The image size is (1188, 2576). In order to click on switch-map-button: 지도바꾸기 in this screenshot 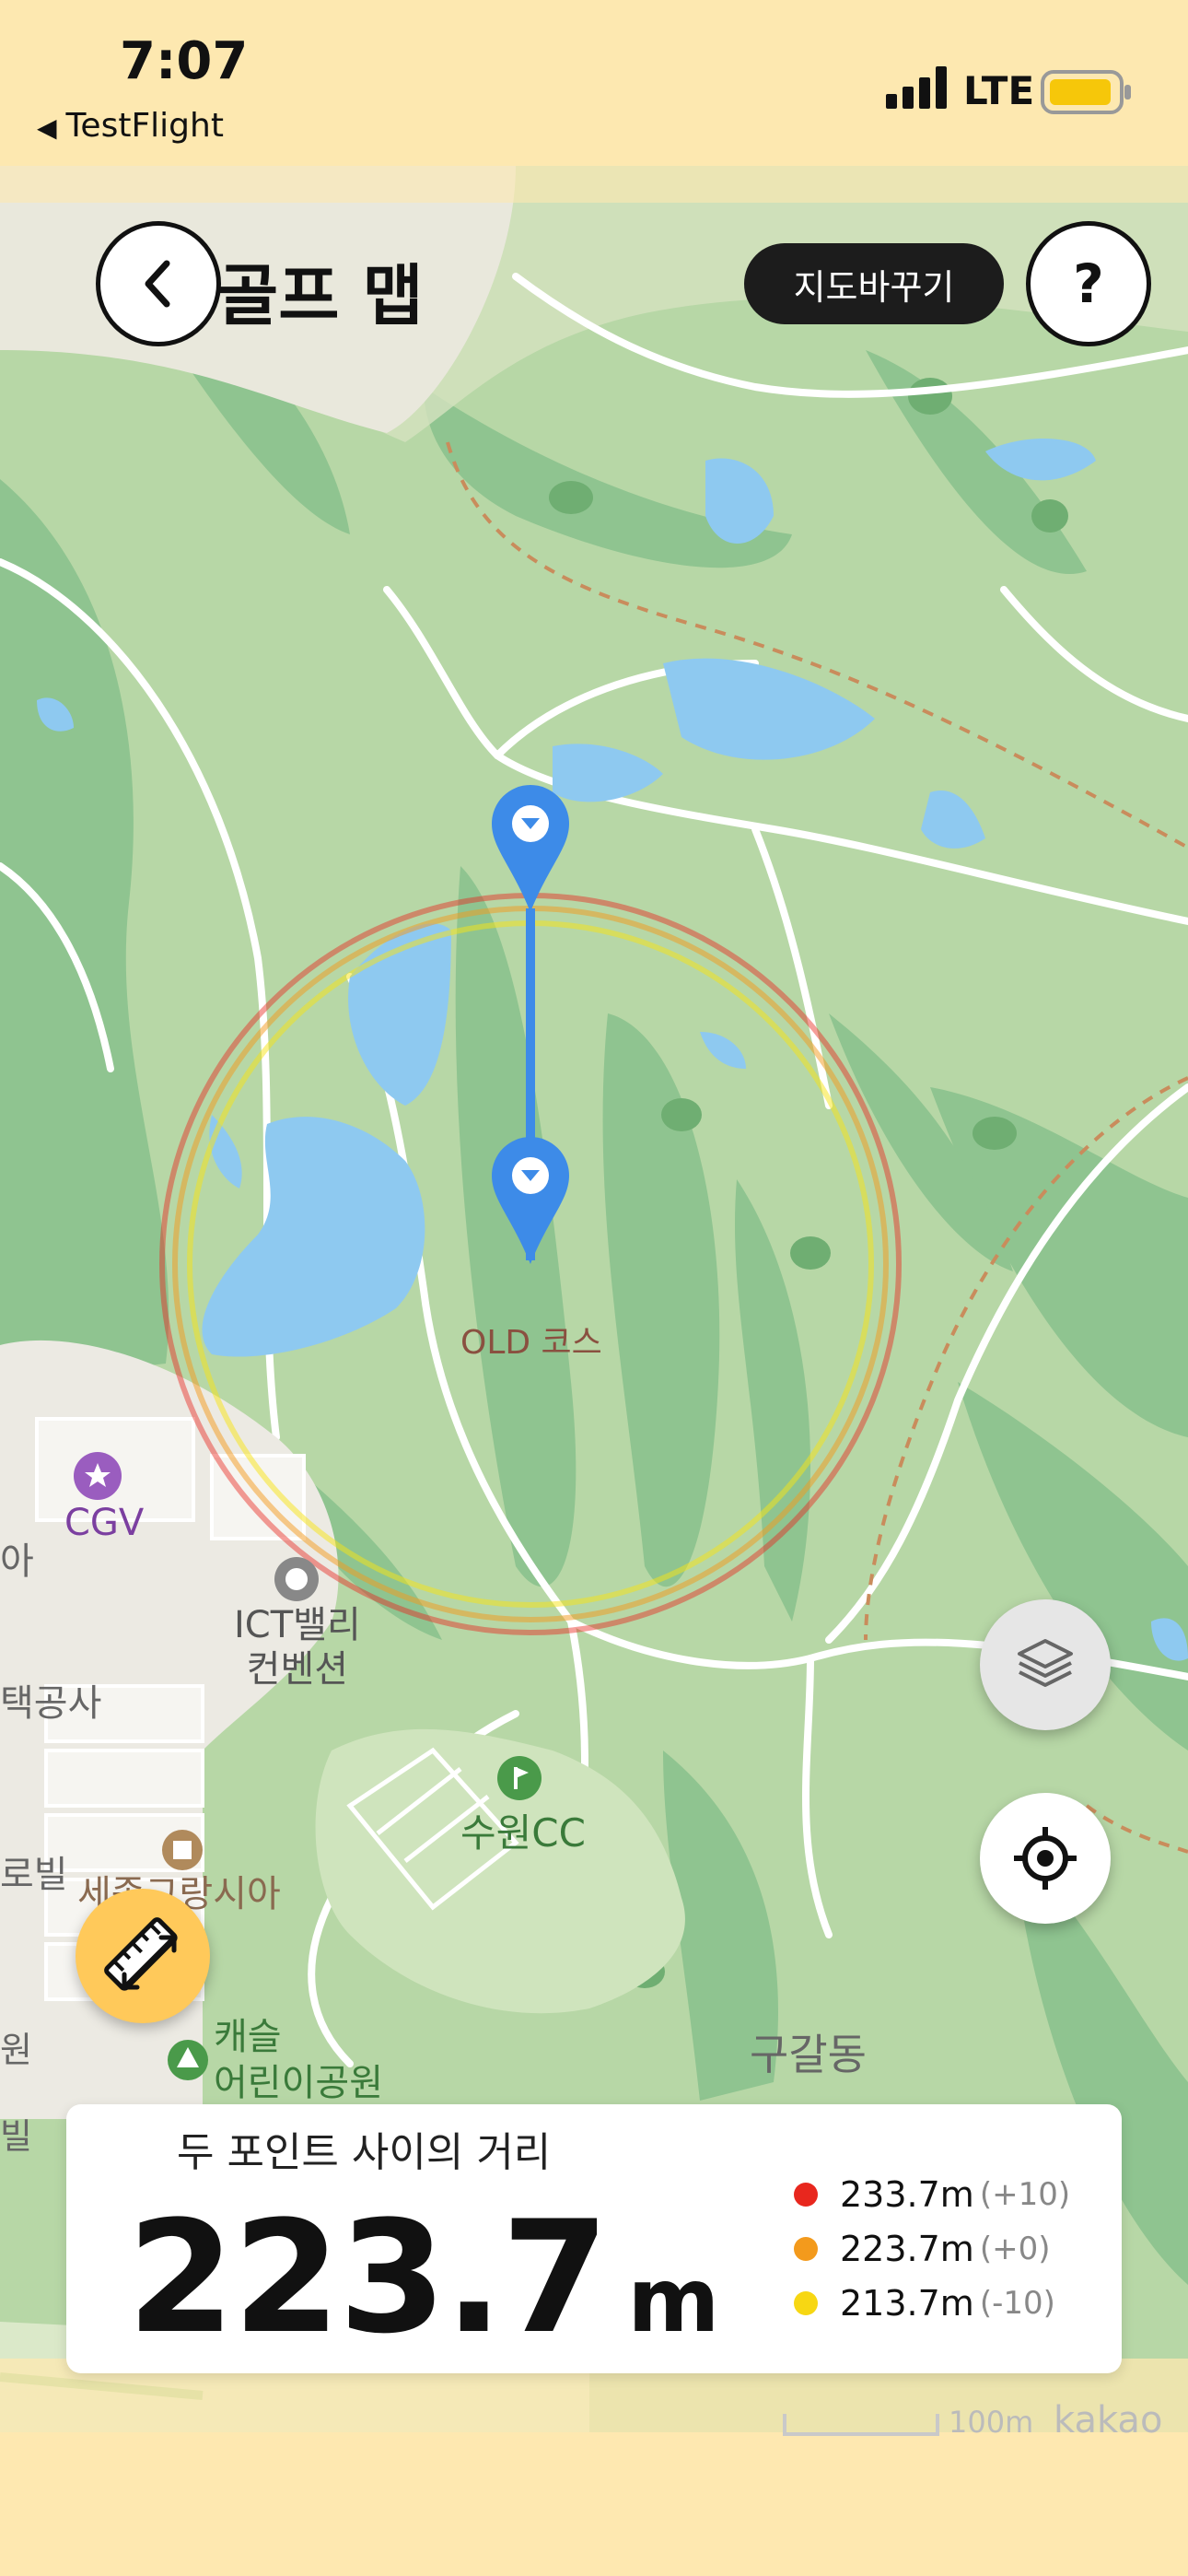, I will do `click(874, 283)`.